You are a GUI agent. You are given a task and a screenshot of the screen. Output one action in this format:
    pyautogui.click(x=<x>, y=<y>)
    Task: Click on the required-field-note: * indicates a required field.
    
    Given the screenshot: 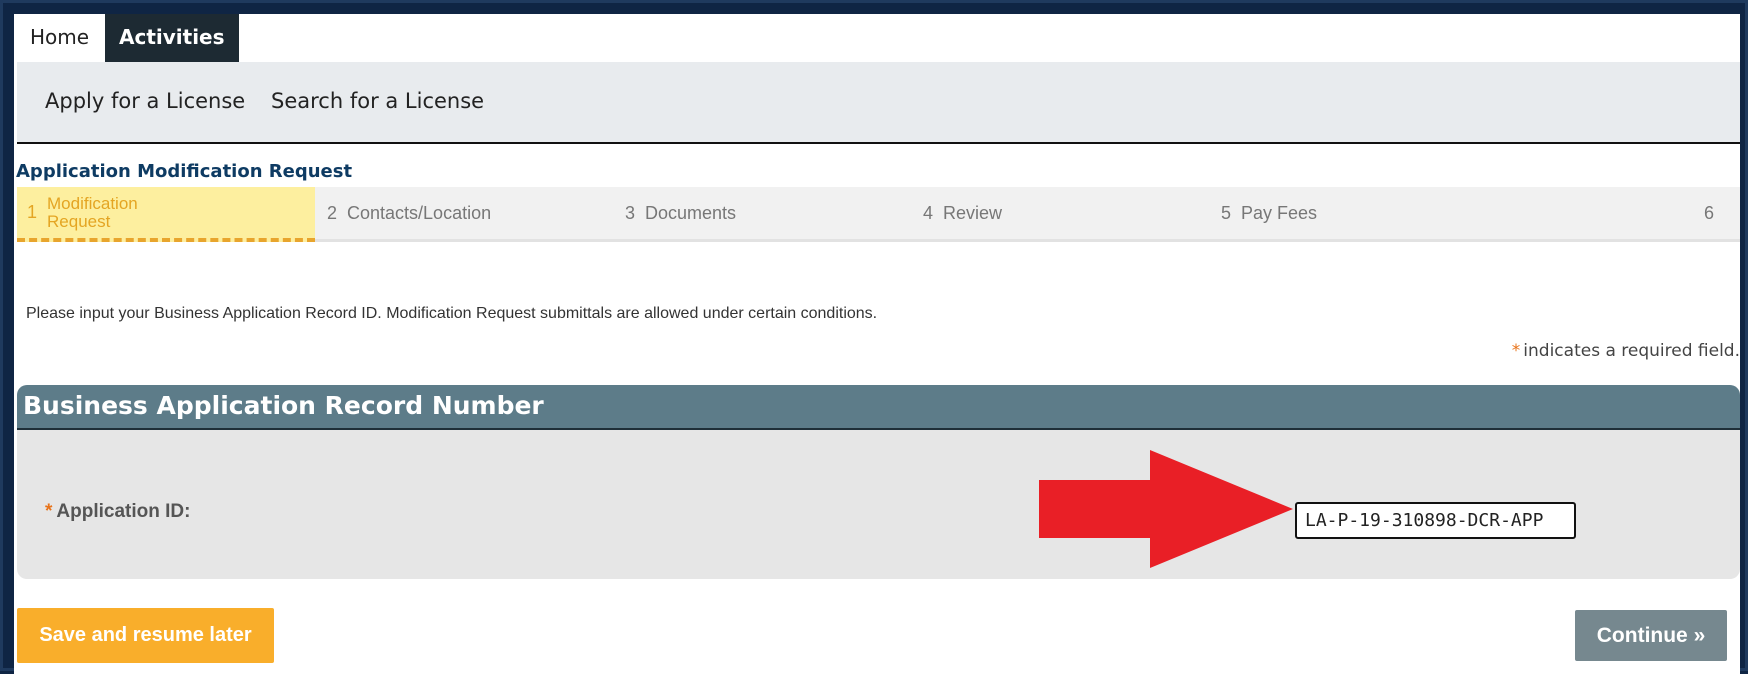 What is the action you would take?
    pyautogui.click(x=1626, y=351)
    